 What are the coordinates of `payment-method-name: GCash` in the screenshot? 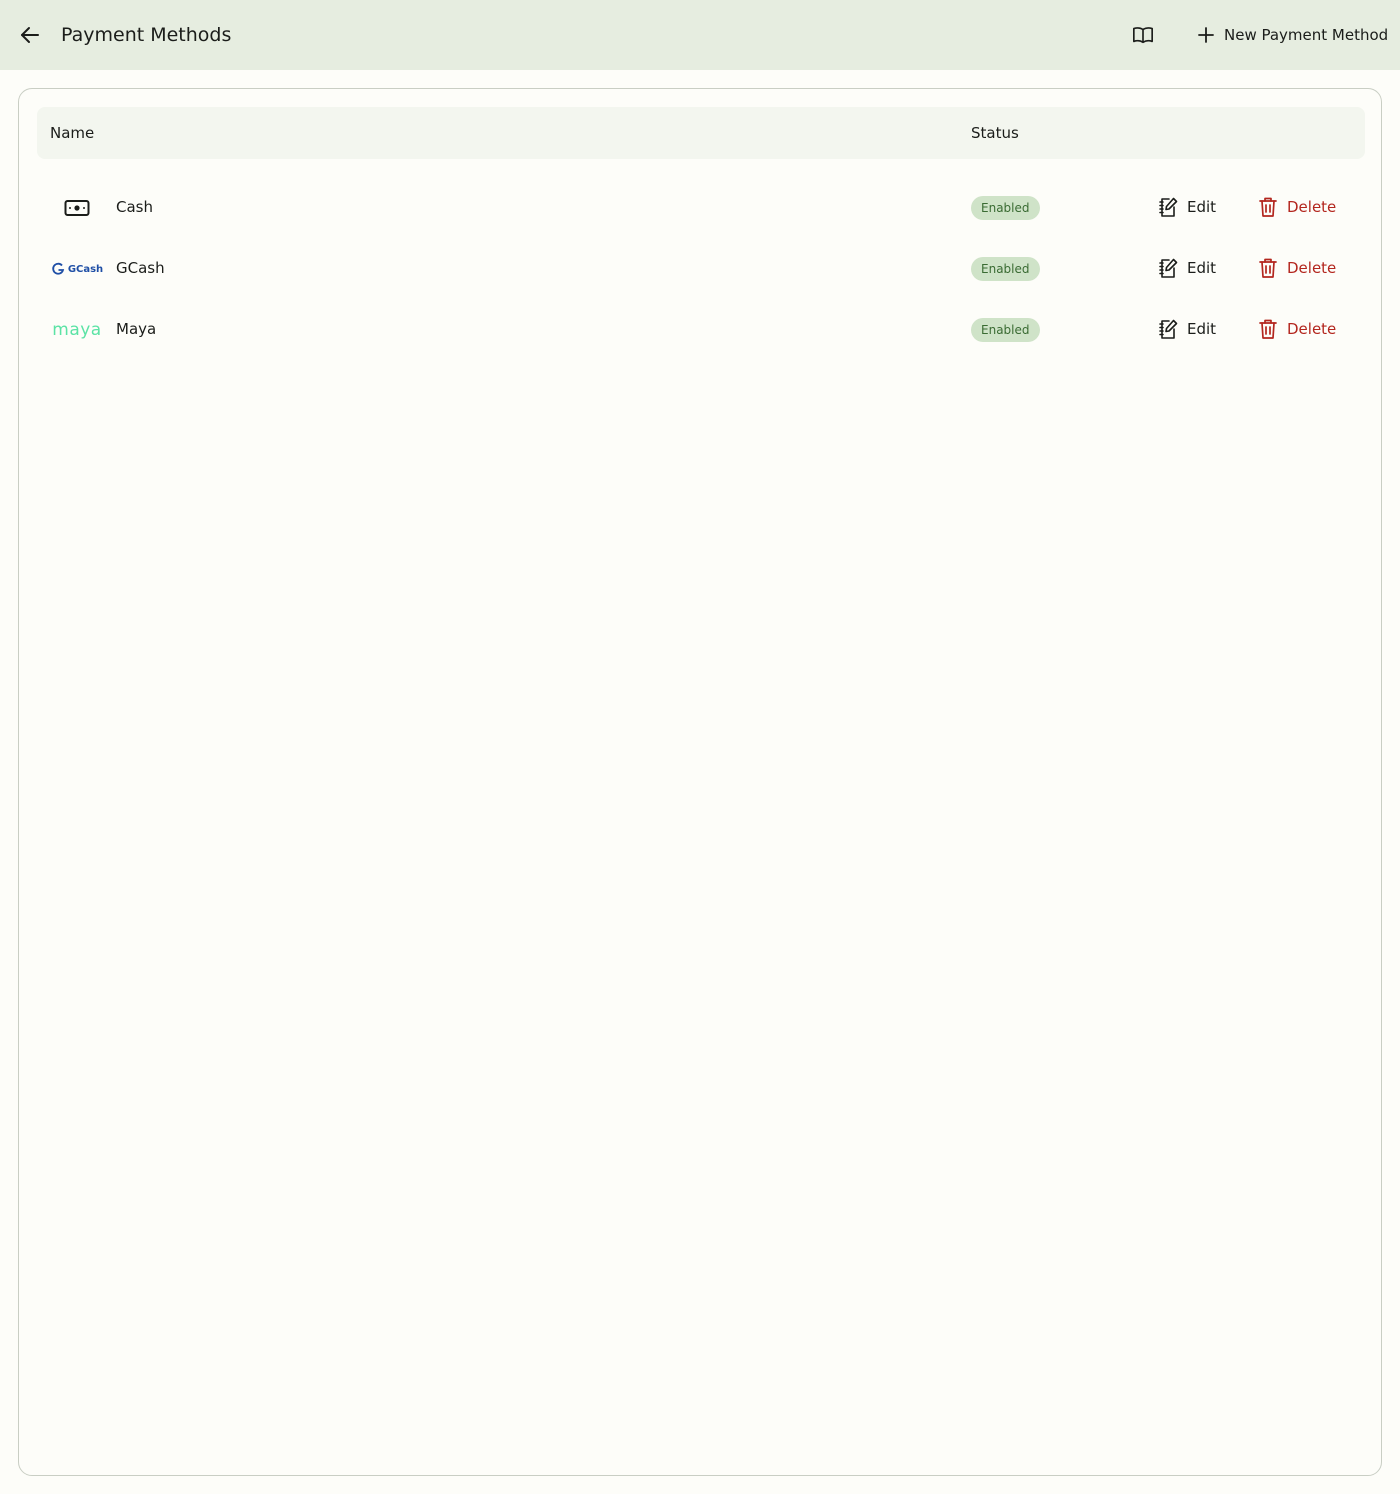 It's located at (140, 268).